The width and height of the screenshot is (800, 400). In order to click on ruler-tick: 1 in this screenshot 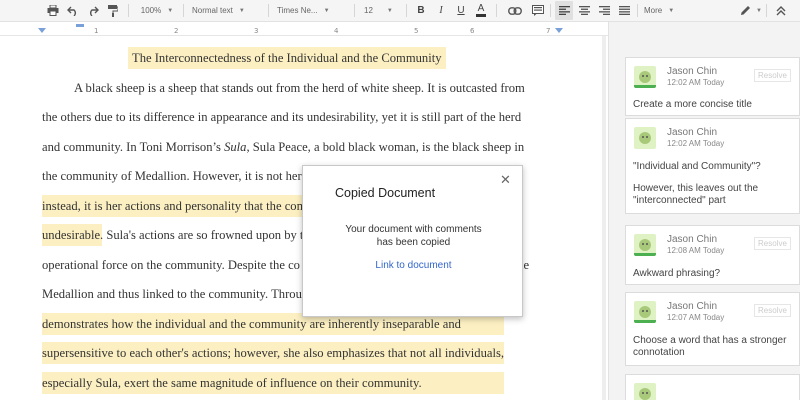, I will do `click(96, 31)`.